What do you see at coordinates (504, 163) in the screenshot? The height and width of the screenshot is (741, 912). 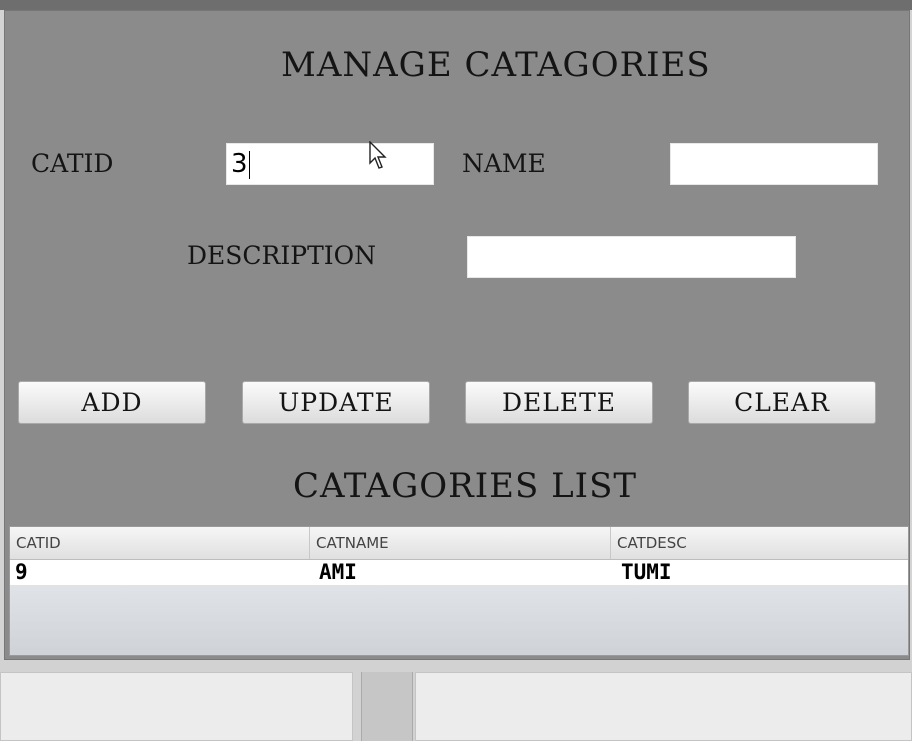 I see `name-label: NAME` at bounding box center [504, 163].